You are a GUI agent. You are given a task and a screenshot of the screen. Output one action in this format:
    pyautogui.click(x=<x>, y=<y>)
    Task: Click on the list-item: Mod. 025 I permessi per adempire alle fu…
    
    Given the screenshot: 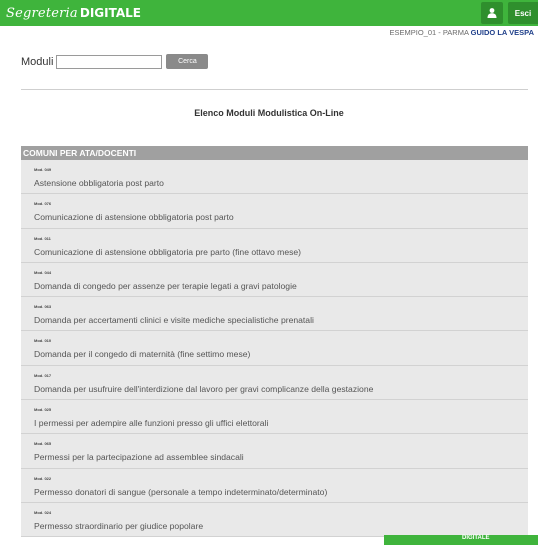 What is the action you would take?
    pyautogui.click(x=274, y=417)
    